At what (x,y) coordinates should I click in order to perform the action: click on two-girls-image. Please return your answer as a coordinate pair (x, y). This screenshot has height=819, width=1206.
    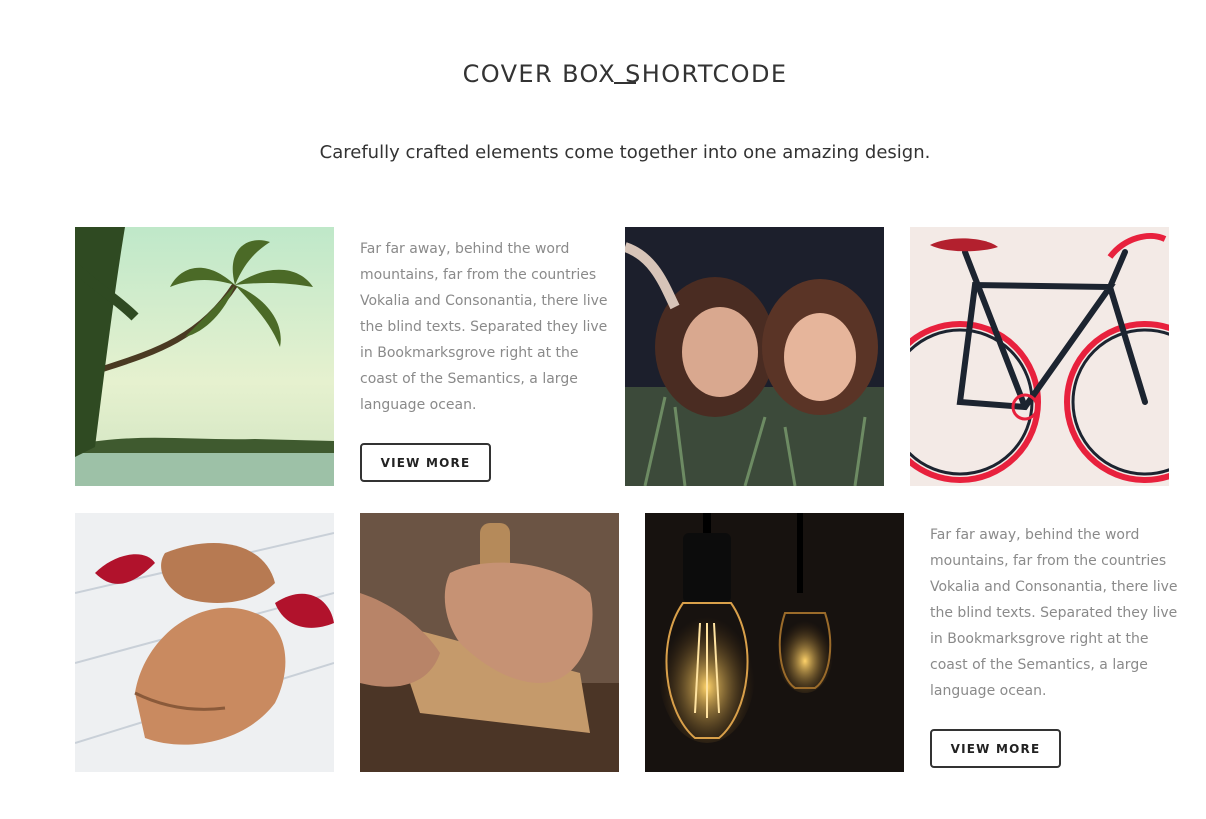
    Looking at the image, I should click on (754, 356).